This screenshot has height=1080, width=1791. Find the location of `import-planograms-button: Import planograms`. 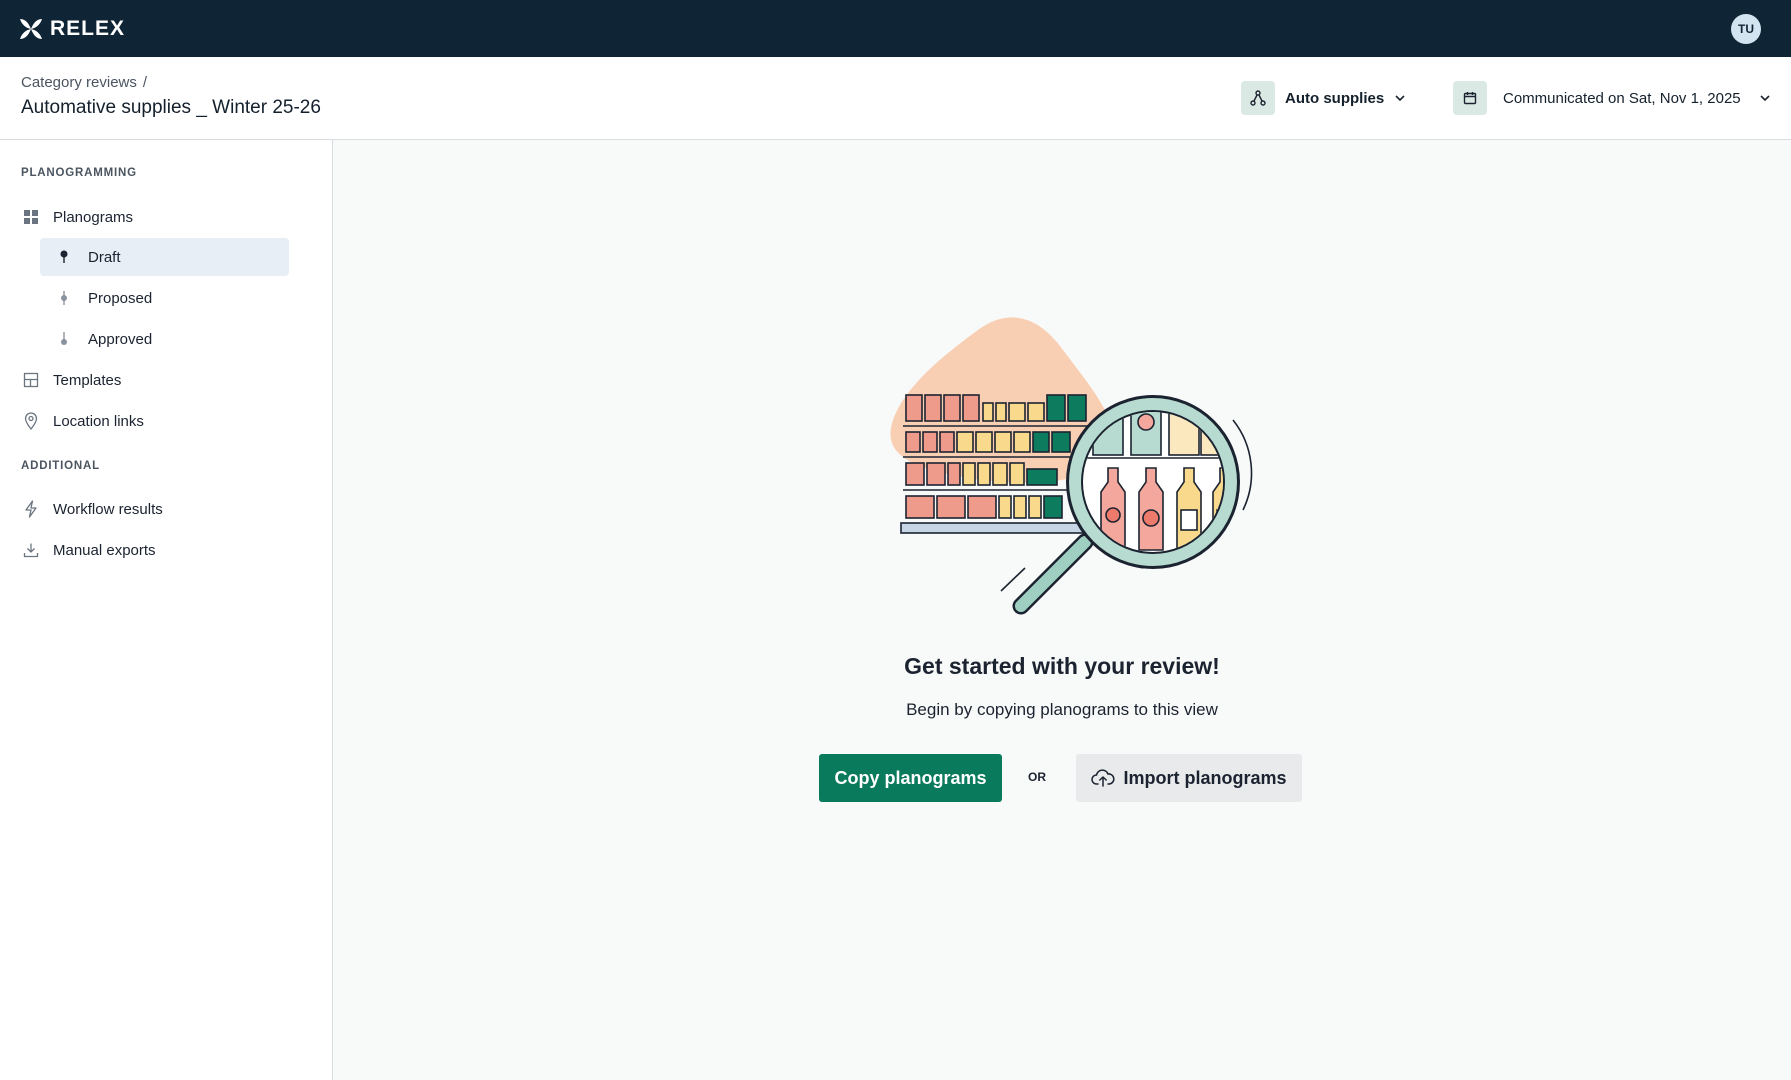

import-planograms-button: Import planograms is located at coordinates (1189, 778).